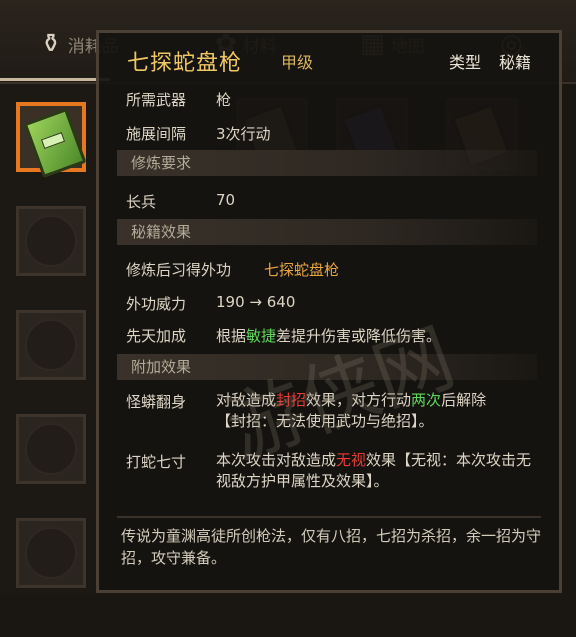 The width and height of the screenshot is (576, 637). What do you see at coordinates (359, 336) in the screenshot?
I see `innate-post: 差提升伤害或降低伤害。` at bounding box center [359, 336].